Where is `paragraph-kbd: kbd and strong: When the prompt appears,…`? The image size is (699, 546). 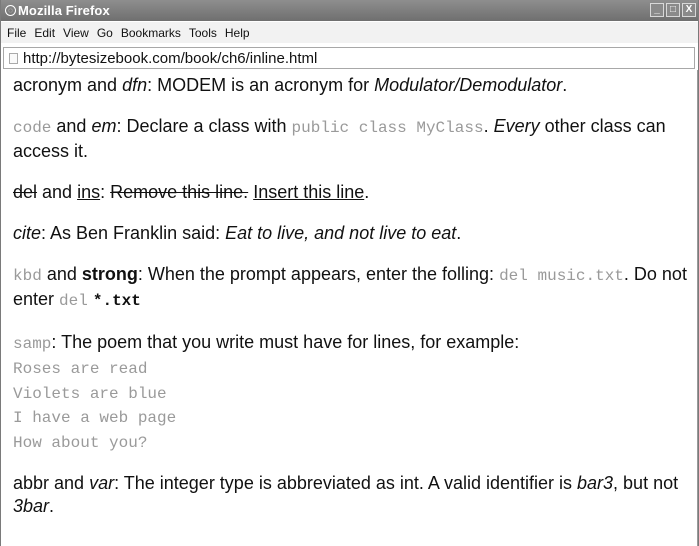 paragraph-kbd: kbd and strong: When the prompt appears,… is located at coordinates (350, 288).